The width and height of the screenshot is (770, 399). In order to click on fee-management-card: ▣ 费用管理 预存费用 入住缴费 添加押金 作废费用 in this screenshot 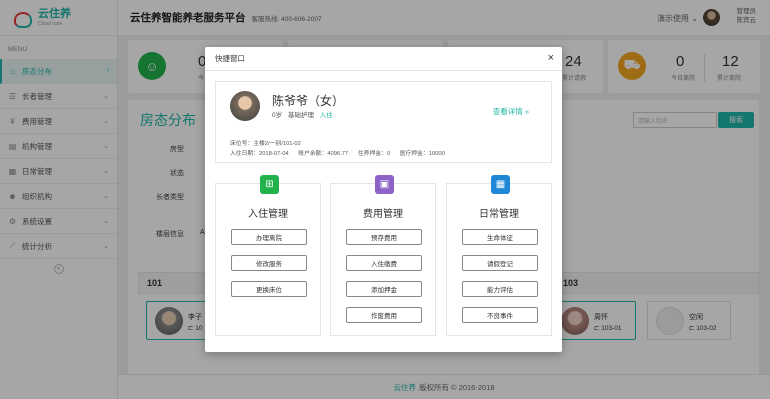, I will do `click(383, 255)`.